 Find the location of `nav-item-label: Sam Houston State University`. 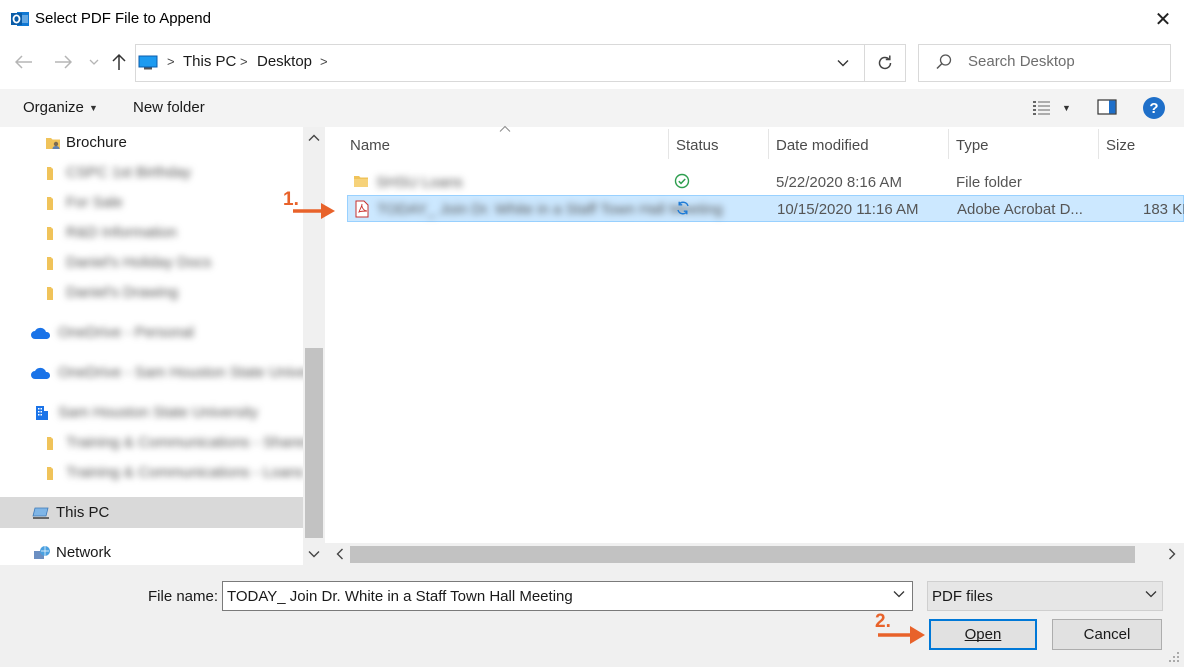

nav-item-label: Sam Houston State University is located at coordinates (158, 412).